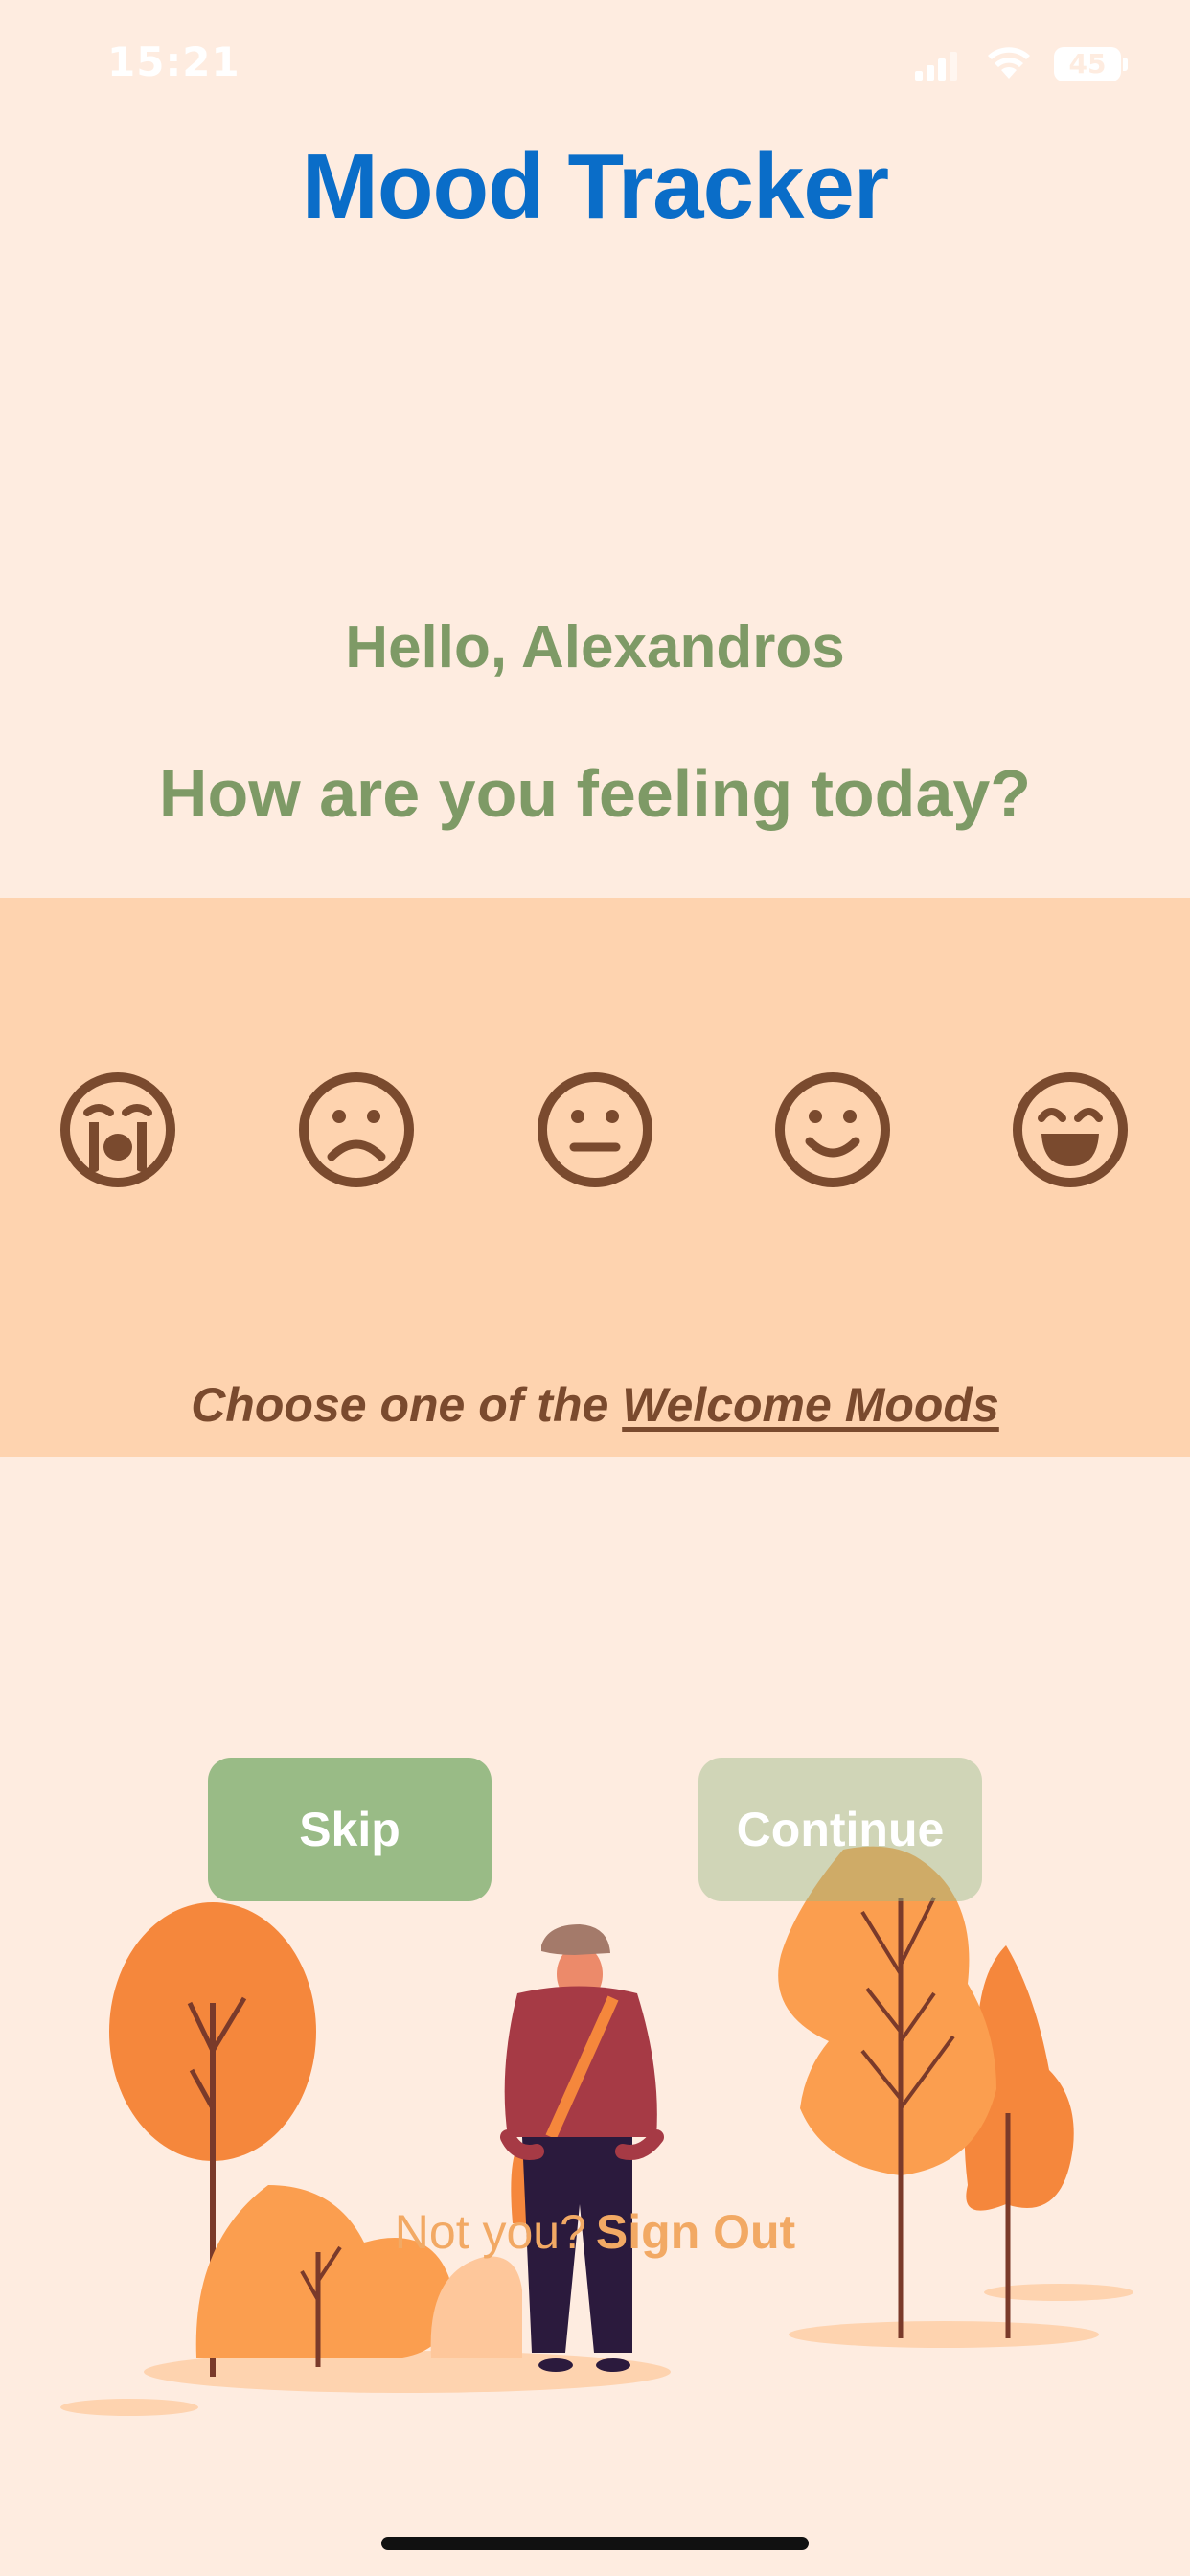 This screenshot has height=2576, width=1190. I want to click on signout-row: Not you? Sign Out, so click(595, 2232).